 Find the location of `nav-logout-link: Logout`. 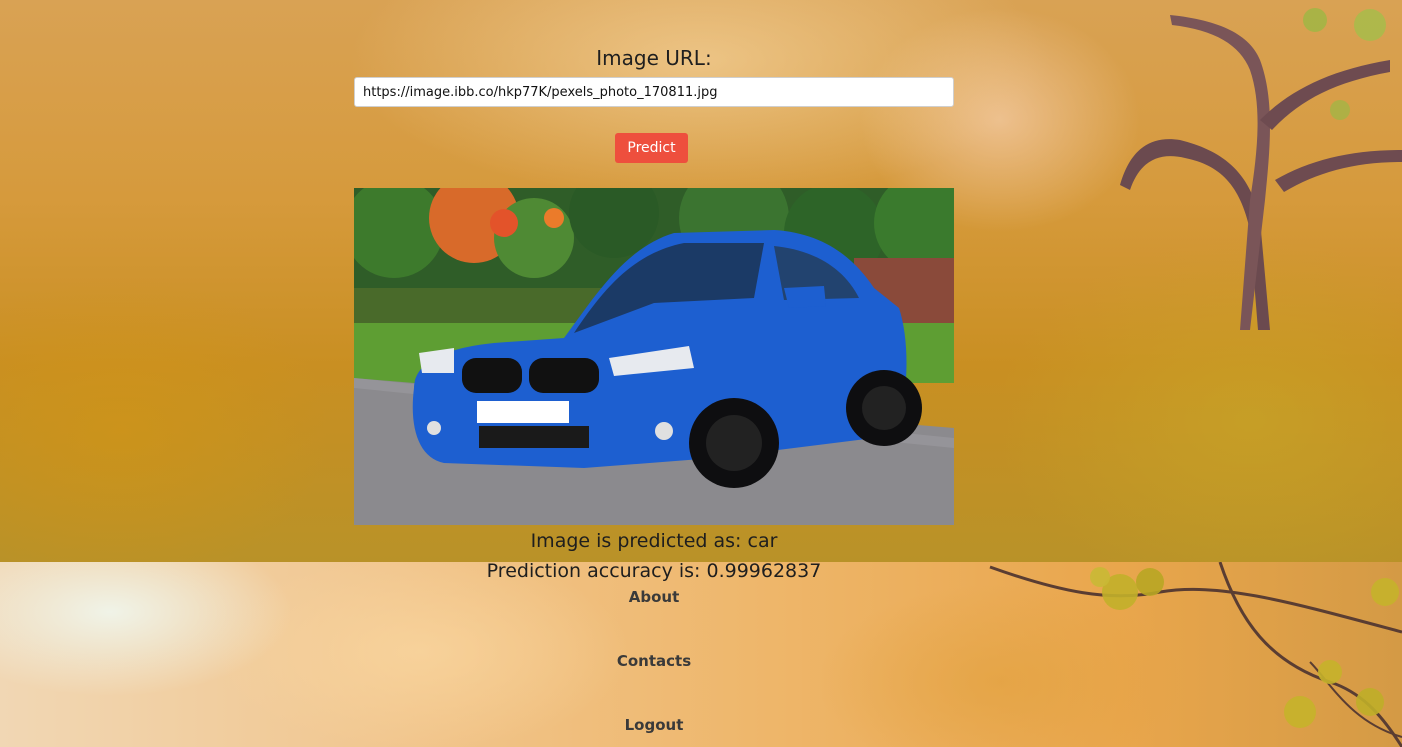

nav-logout-link: Logout is located at coordinates (654, 725).